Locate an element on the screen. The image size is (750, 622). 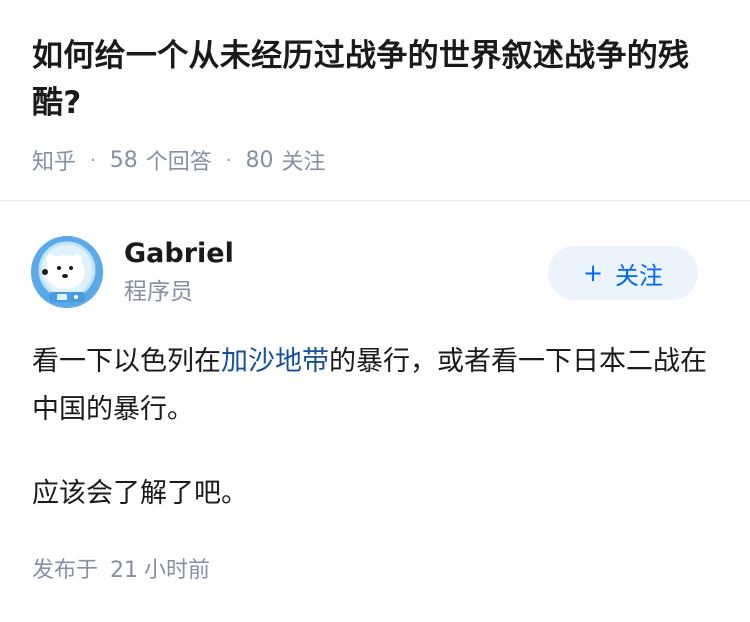
published-label: 发布于 is located at coordinates (65, 570).